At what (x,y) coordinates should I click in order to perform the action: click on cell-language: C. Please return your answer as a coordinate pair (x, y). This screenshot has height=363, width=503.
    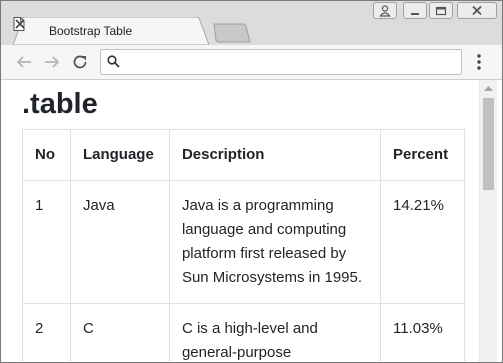
    Looking at the image, I should click on (119, 332).